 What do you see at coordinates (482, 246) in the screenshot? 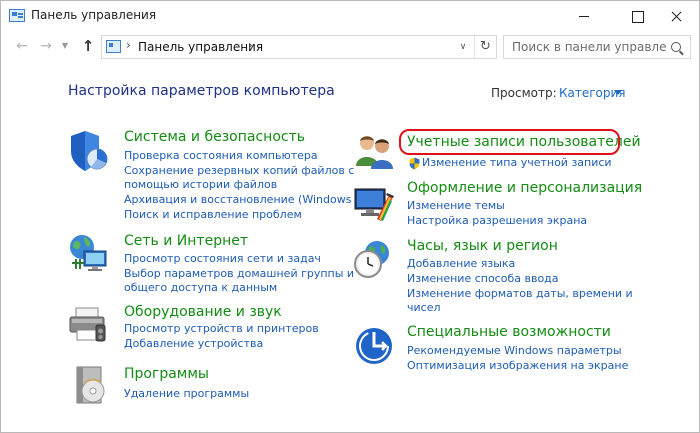
I see `category-clock-language-region: Часы, язык и регион` at bounding box center [482, 246].